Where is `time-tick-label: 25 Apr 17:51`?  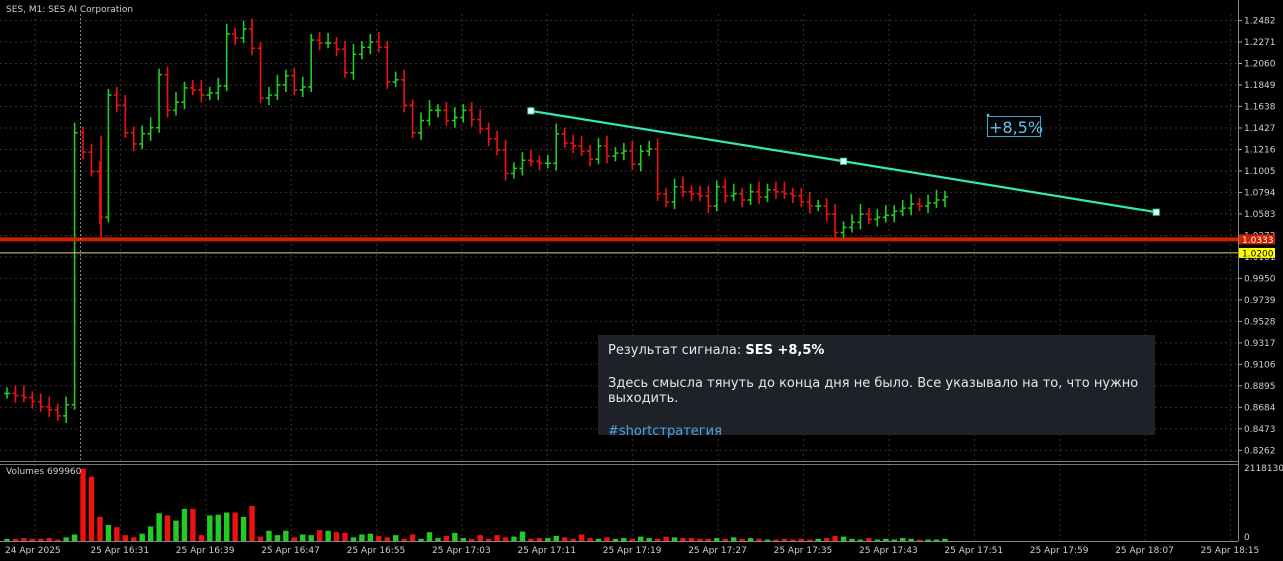 time-tick-label: 25 Apr 17:51 is located at coordinates (973, 551).